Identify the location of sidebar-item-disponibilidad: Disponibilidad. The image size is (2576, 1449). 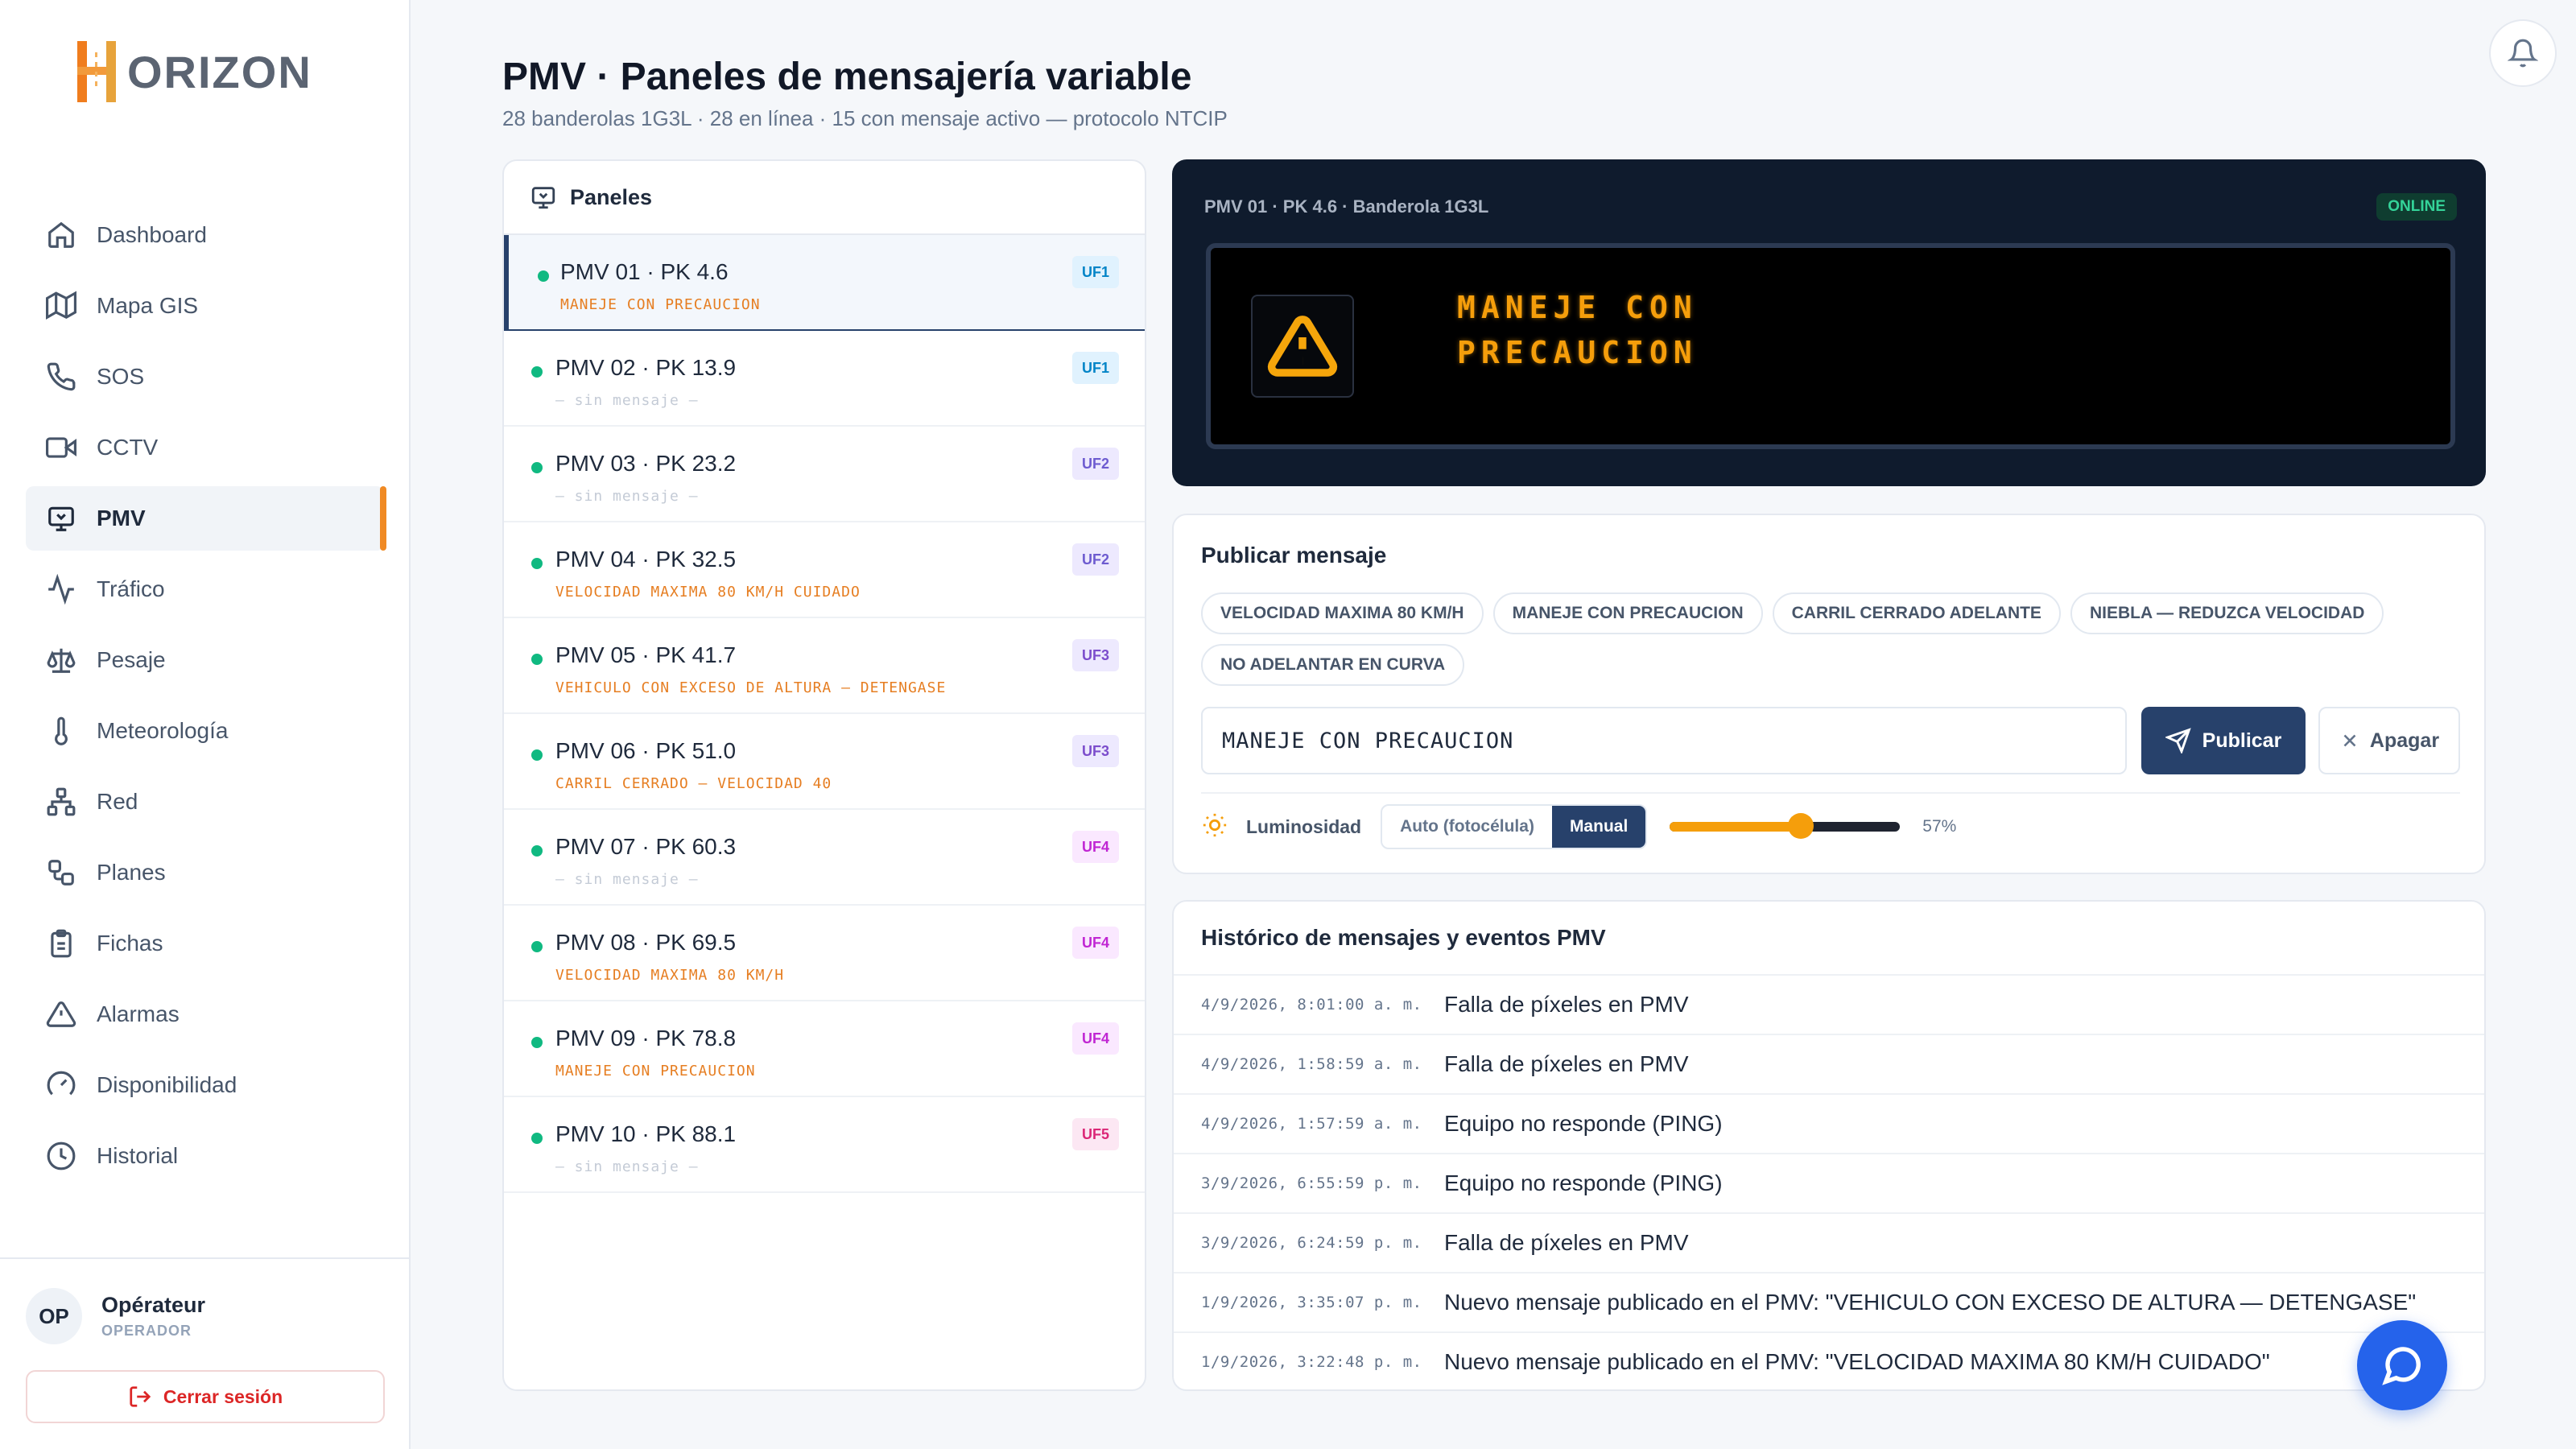
(205, 1085).